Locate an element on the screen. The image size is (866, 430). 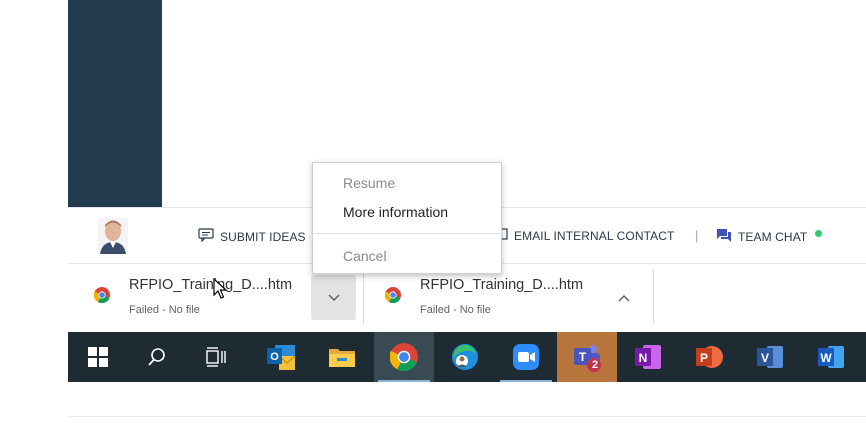
file-explorer-icon is located at coordinates (342, 358).